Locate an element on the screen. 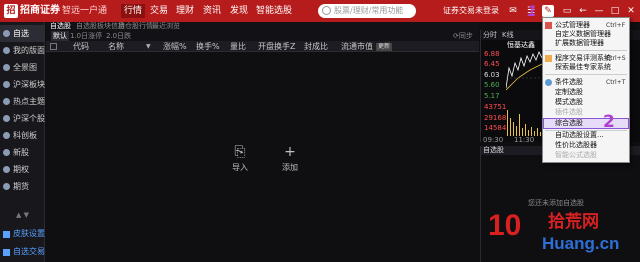 Image resolution: width=640 pixels, height=262 pixels. annotation-step-1: 1 is located at coordinates (532, 12).